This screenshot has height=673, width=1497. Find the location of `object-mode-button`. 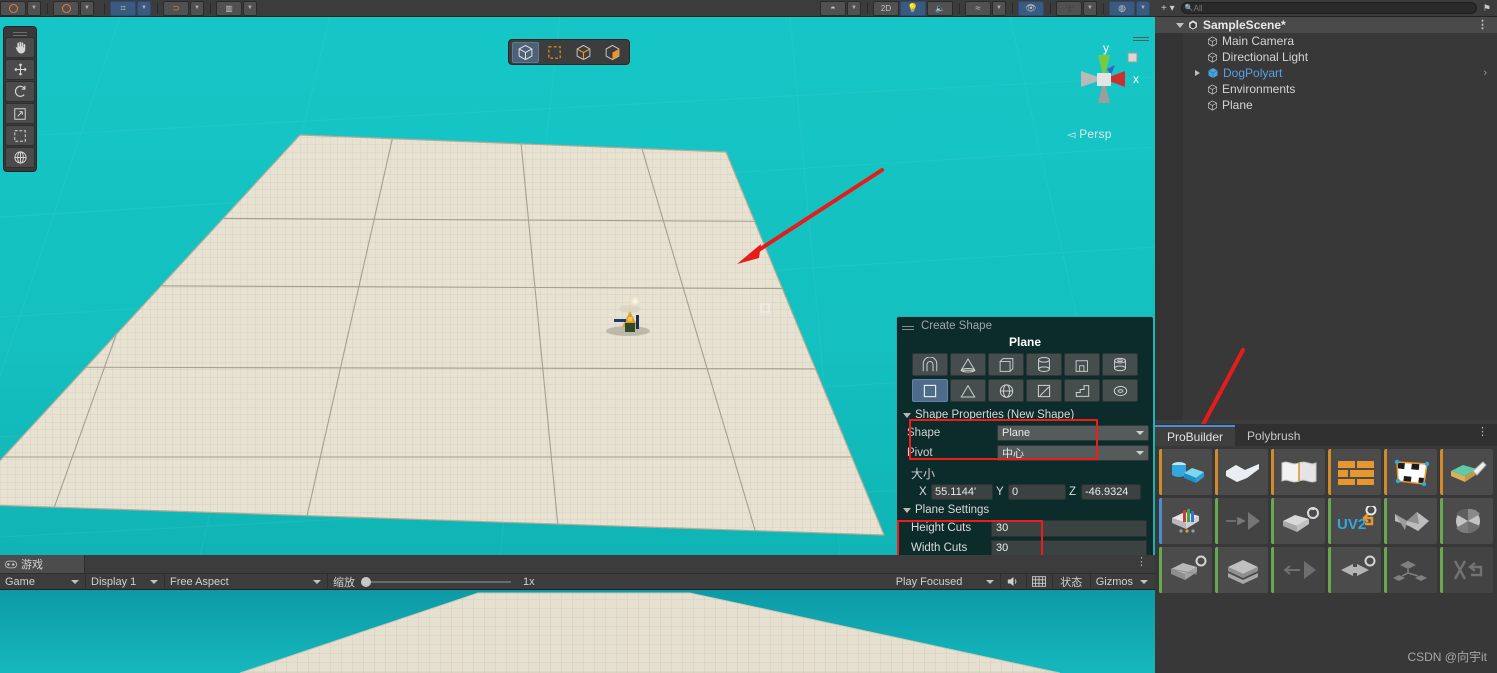

object-mode-button is located at coordinates (525, 52).